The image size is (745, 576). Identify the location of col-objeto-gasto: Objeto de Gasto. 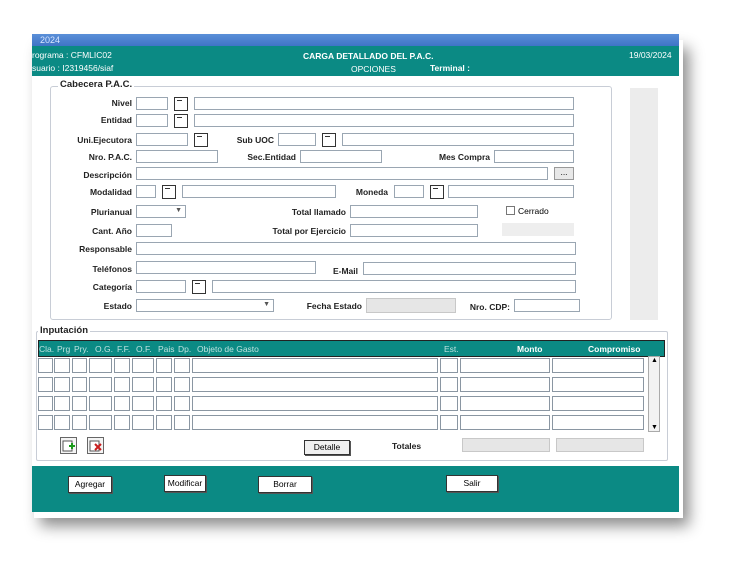
(228, 349).